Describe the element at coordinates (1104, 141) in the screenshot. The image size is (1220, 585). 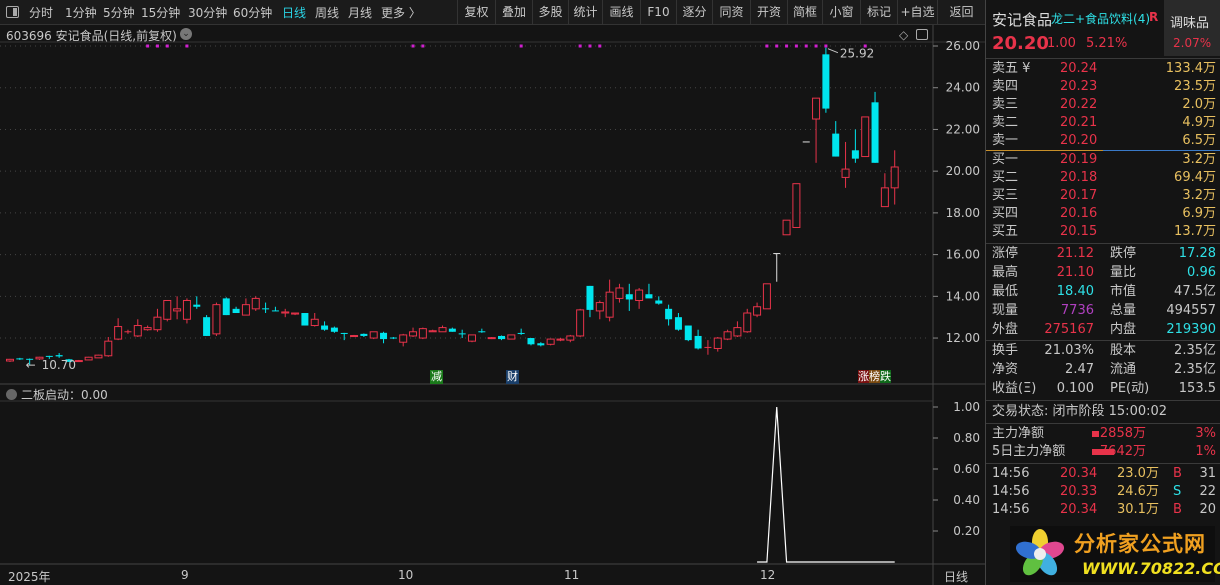
I see `ask-row: 卖一 20.20 6.5万` at that location.